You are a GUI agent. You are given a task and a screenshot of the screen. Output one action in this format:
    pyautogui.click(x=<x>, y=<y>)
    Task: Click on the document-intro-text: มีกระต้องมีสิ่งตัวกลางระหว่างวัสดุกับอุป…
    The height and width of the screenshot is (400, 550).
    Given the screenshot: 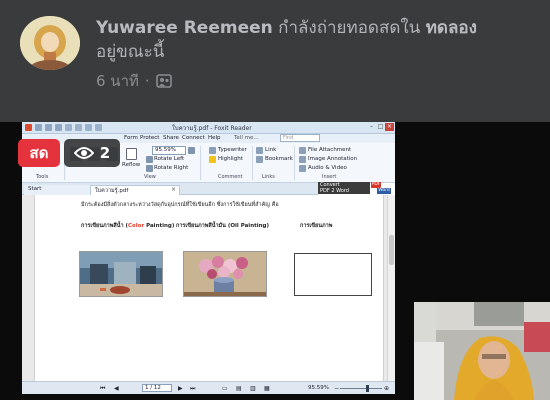 What is the action you would take?
    pyautogui.click(x=180, y=205)
    